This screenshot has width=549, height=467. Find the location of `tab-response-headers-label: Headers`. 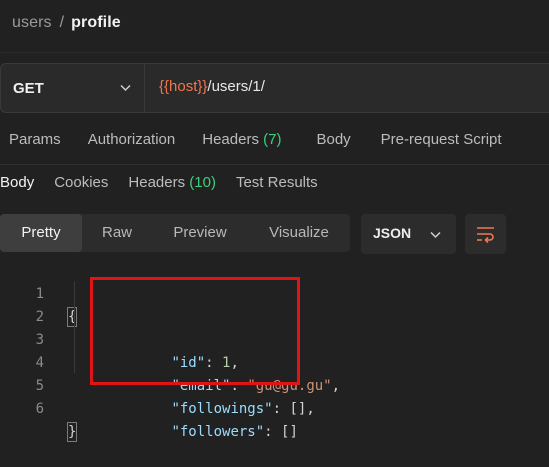

tab-response-headers-label: Headers is located at coordinates (157, 182).